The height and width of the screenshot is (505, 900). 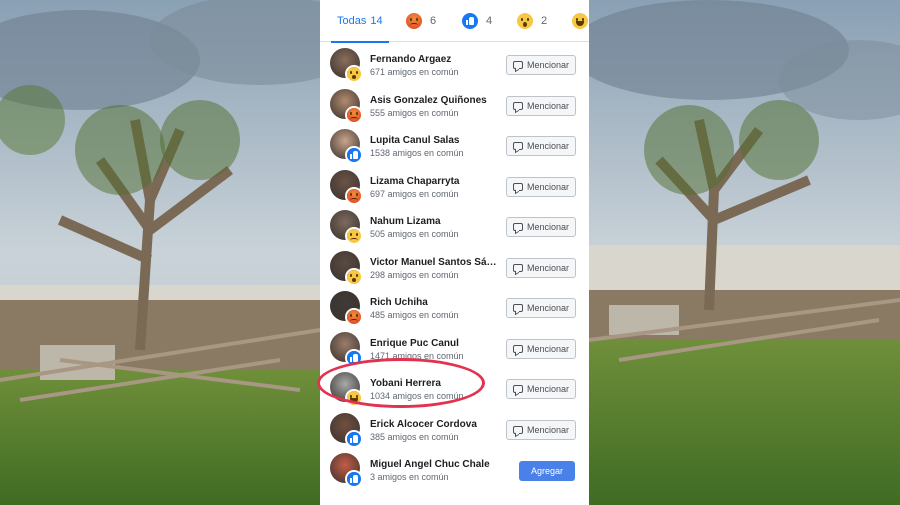 I want to click on tab-like: 4, so click(x=477, y=21).